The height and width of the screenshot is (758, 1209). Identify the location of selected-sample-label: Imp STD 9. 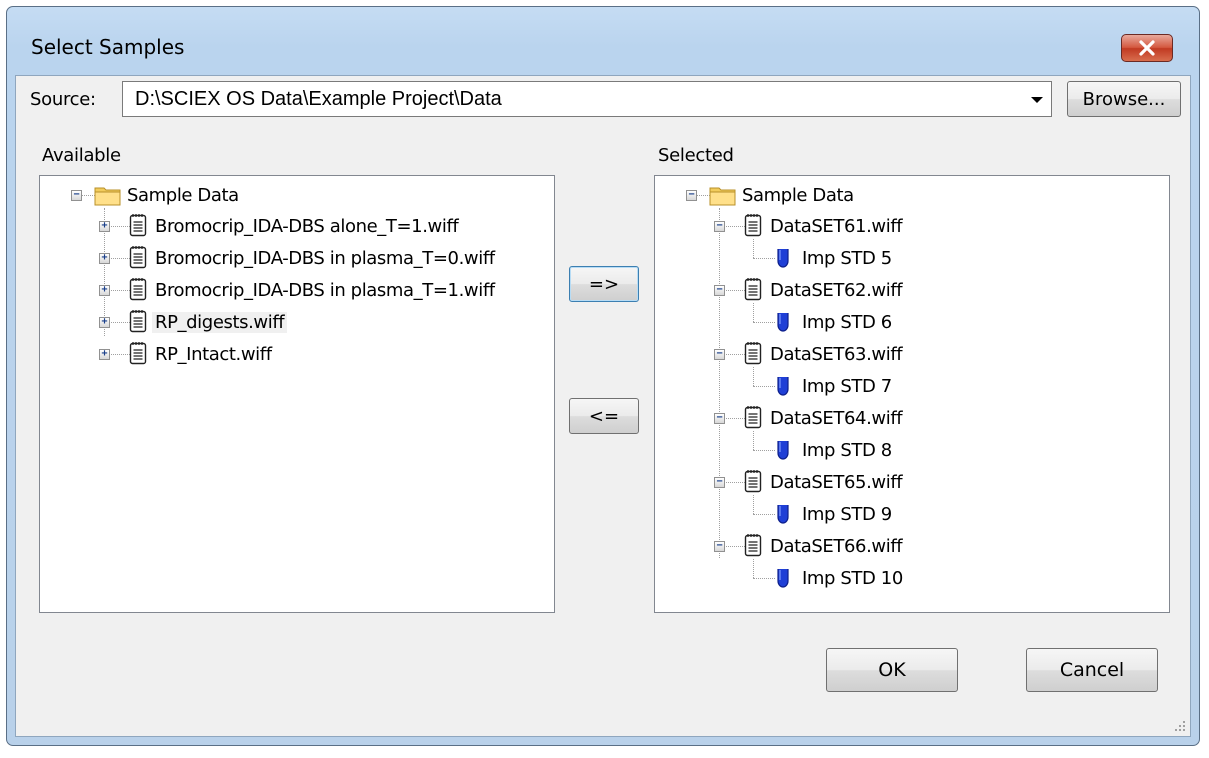
(847, 514).